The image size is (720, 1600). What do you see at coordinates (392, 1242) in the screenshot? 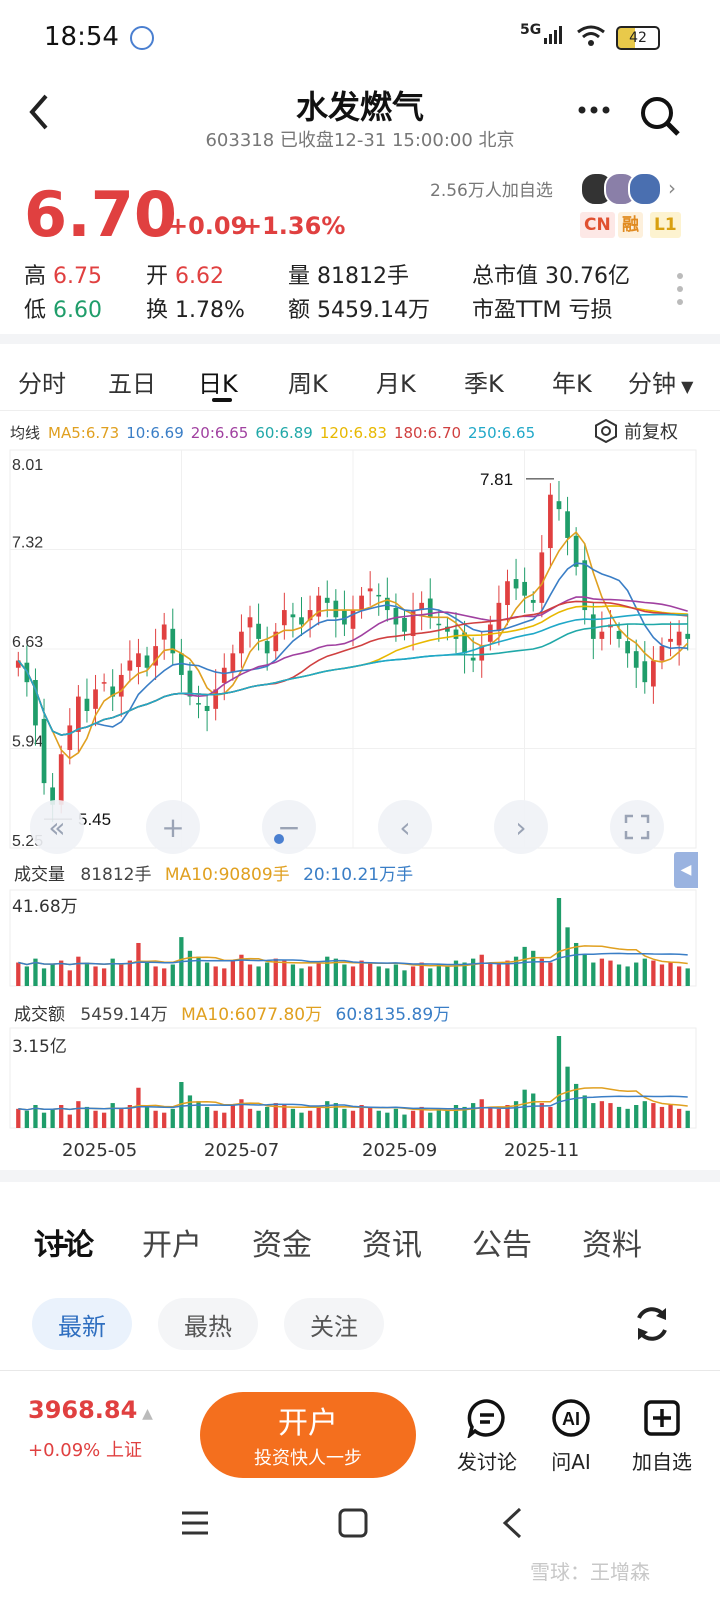
I see `tab-news: 资讯` at bounding box center [392, 1242].